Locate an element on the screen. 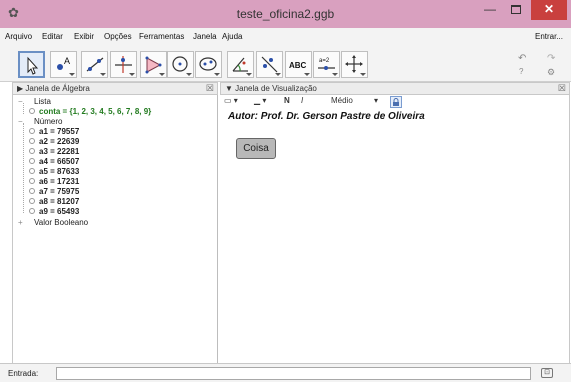  help-icon: ? is located at coordinates (521, 71).